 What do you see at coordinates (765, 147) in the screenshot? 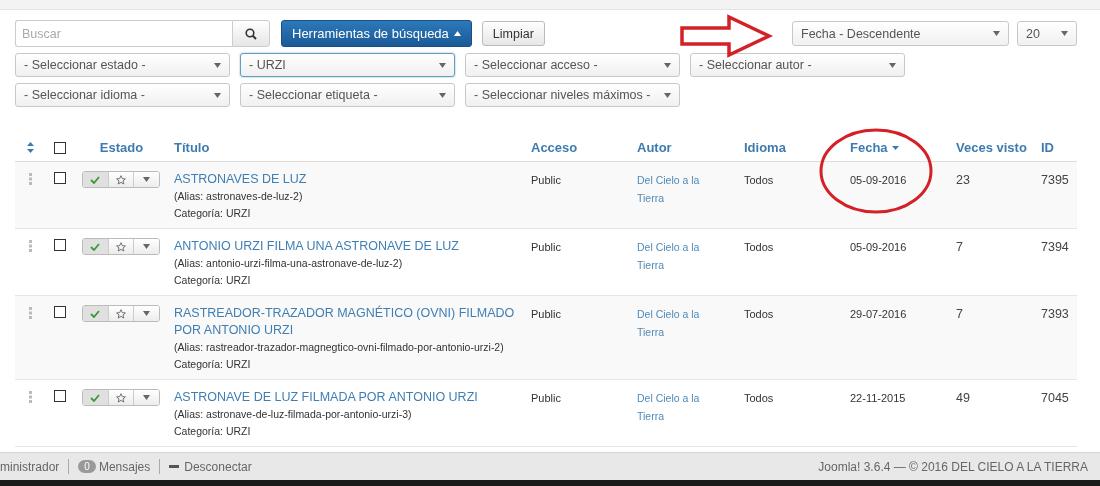
I see `column-header: Idioma` at bounding box center [765, 147].